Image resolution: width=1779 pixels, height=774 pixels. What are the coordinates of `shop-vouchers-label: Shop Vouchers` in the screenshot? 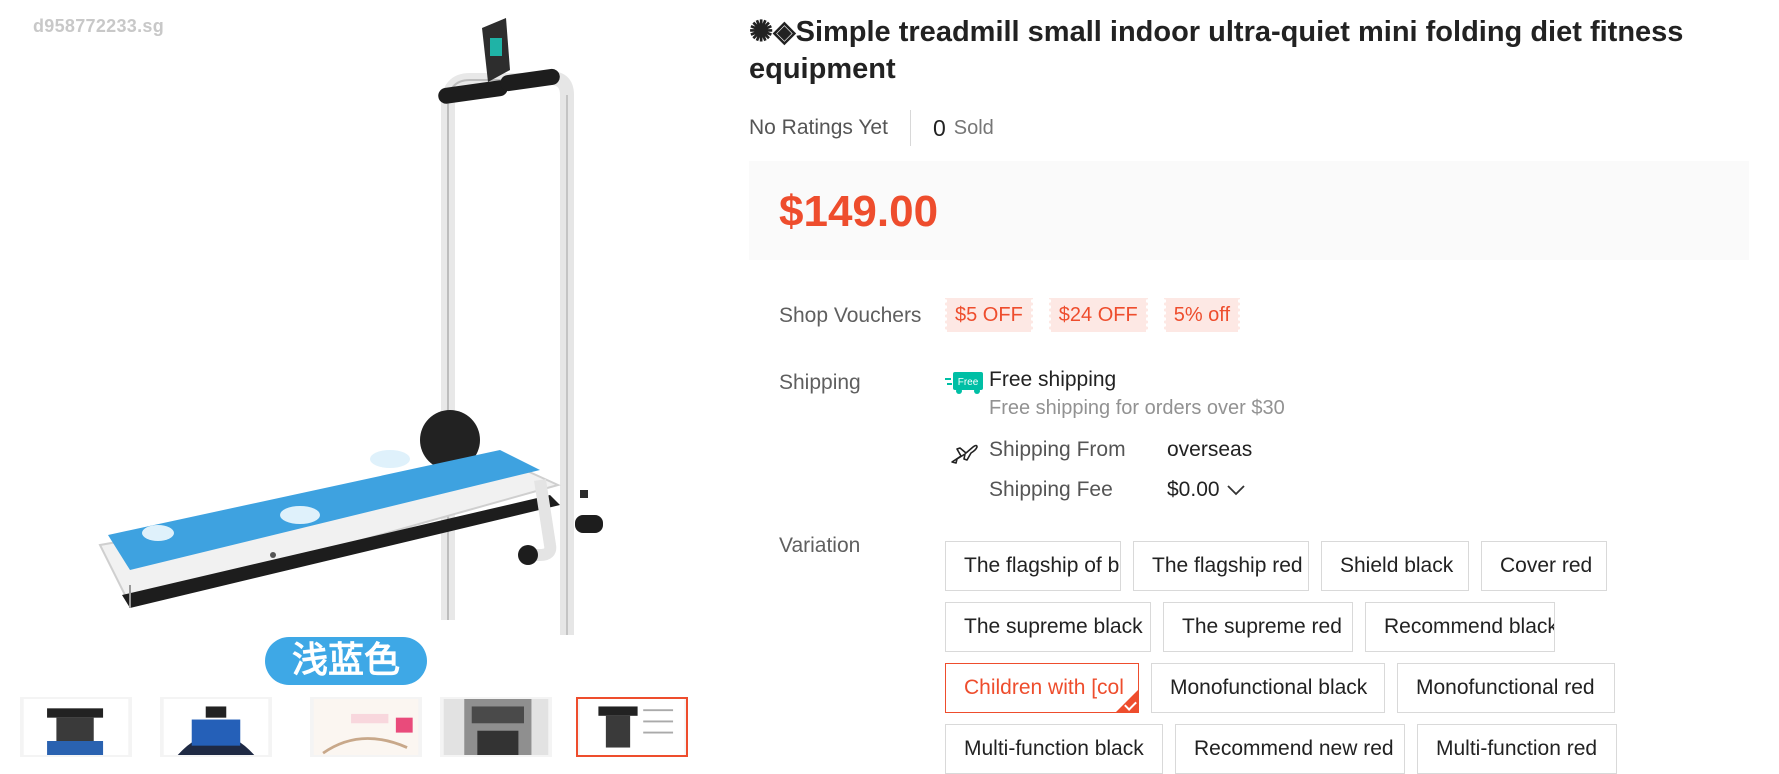 It's located at (850, 315).